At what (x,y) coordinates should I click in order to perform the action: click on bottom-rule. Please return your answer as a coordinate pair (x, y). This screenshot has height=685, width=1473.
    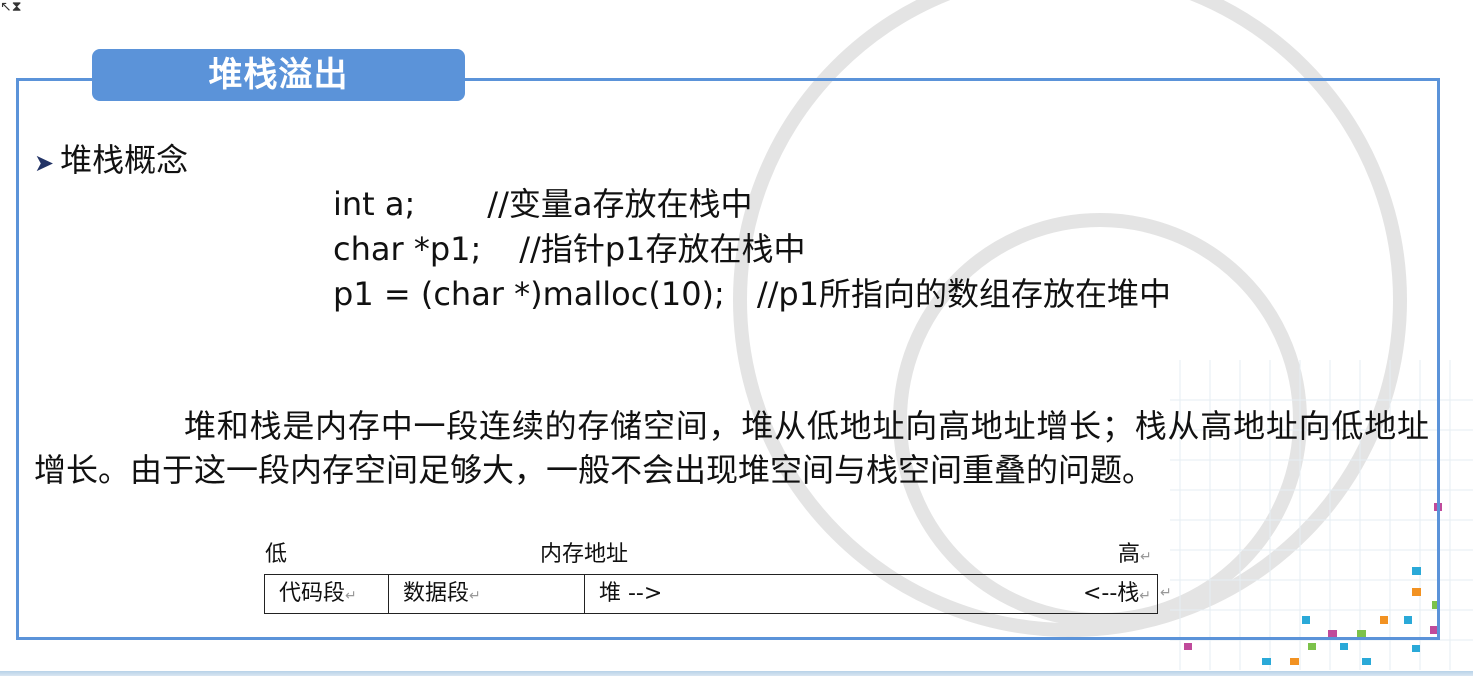
    Looking at the image, I should click on (736, 673).